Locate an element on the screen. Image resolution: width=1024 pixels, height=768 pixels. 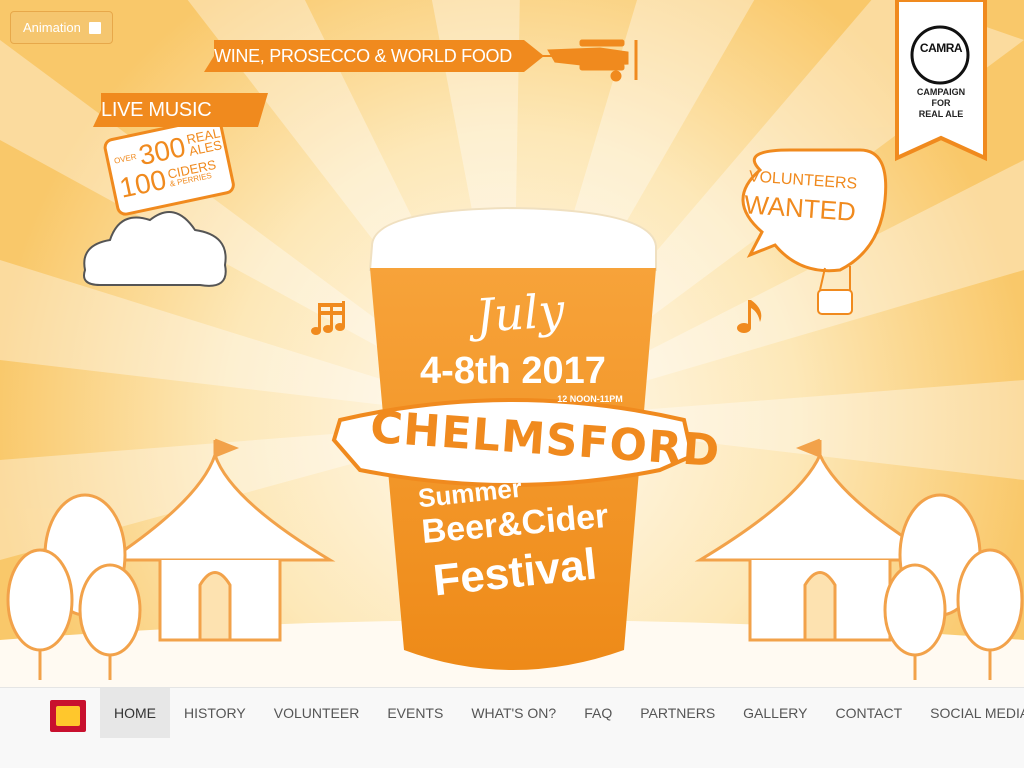
animation-checkbox is located at coordinates (94, 27).